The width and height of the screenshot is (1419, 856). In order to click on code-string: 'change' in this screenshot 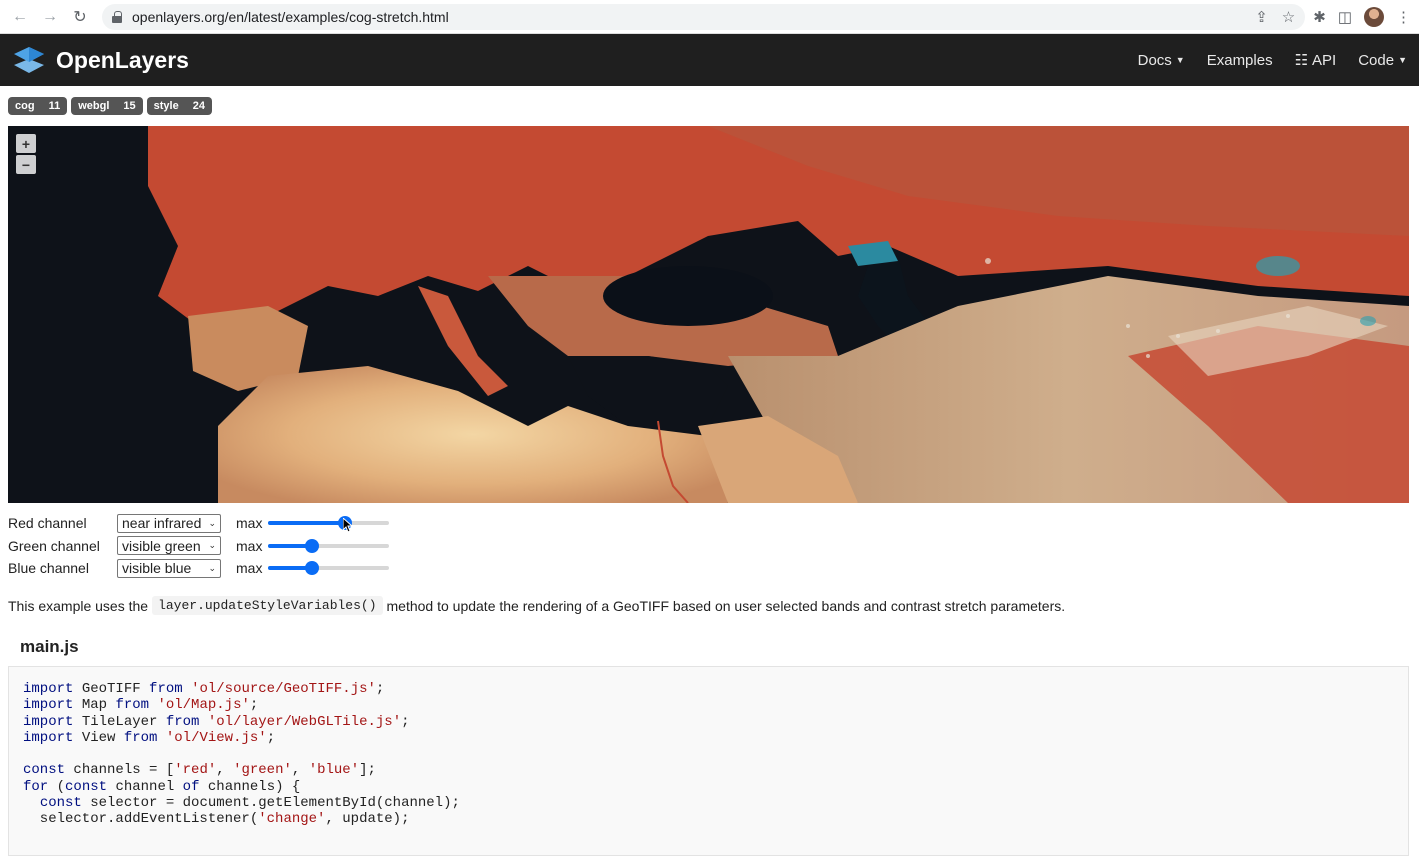, I will do `click(292, 819)`.